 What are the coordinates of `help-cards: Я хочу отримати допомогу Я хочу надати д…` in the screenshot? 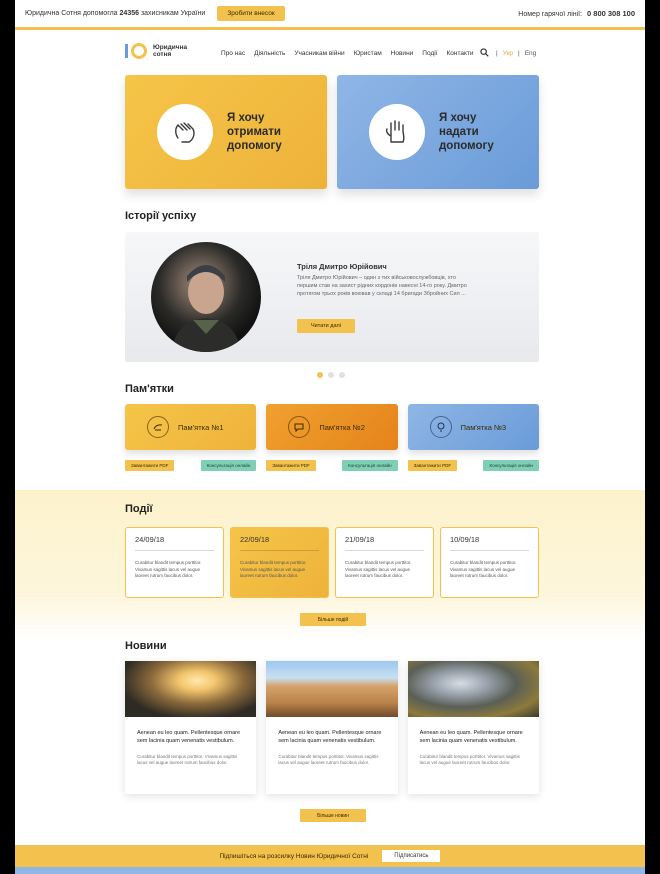 It's located at (332, 132).